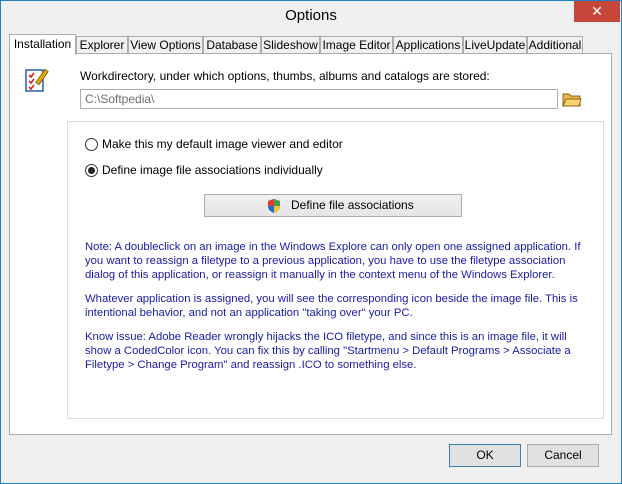  I want to click on close-button: ✕, so click(597, 11).